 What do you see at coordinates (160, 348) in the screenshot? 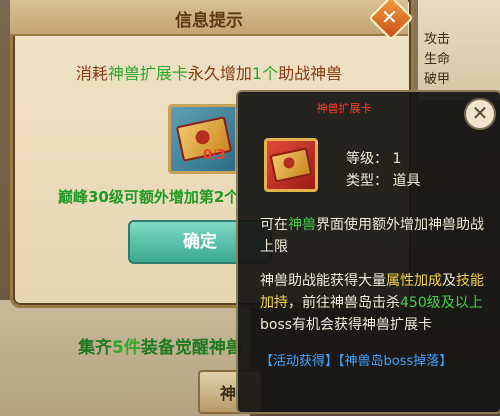
I see `awaken-hint-text: 集齐5件装备觉醒神兽` at bounding box center [160, 348].